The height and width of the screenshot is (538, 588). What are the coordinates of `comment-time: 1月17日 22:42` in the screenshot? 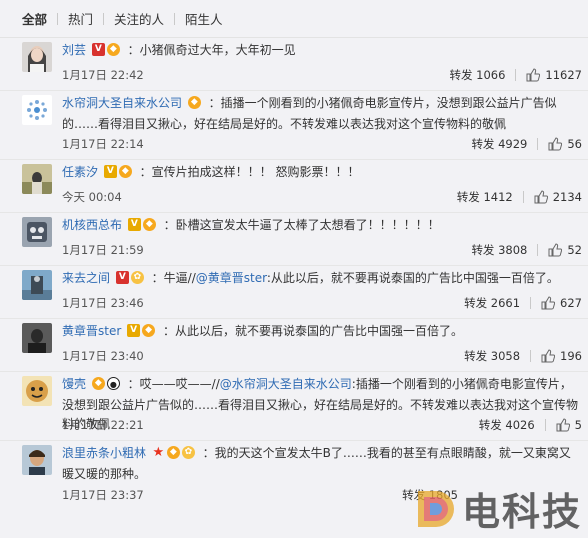 It's located at (103, 75).